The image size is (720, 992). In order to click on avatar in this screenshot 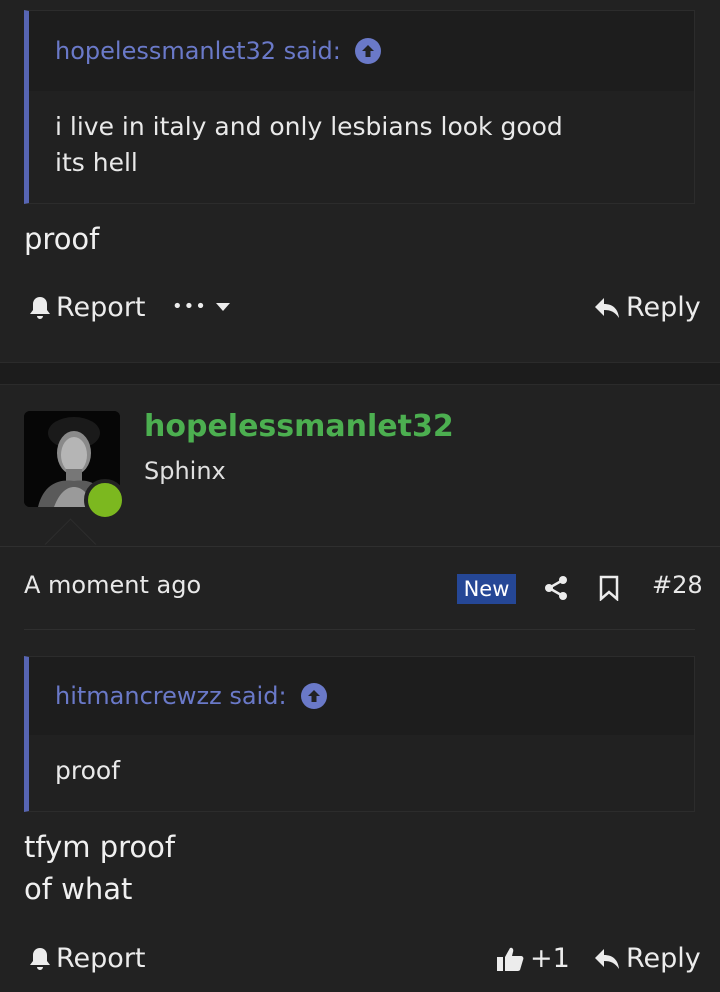, I will do `click(75, 466)`.